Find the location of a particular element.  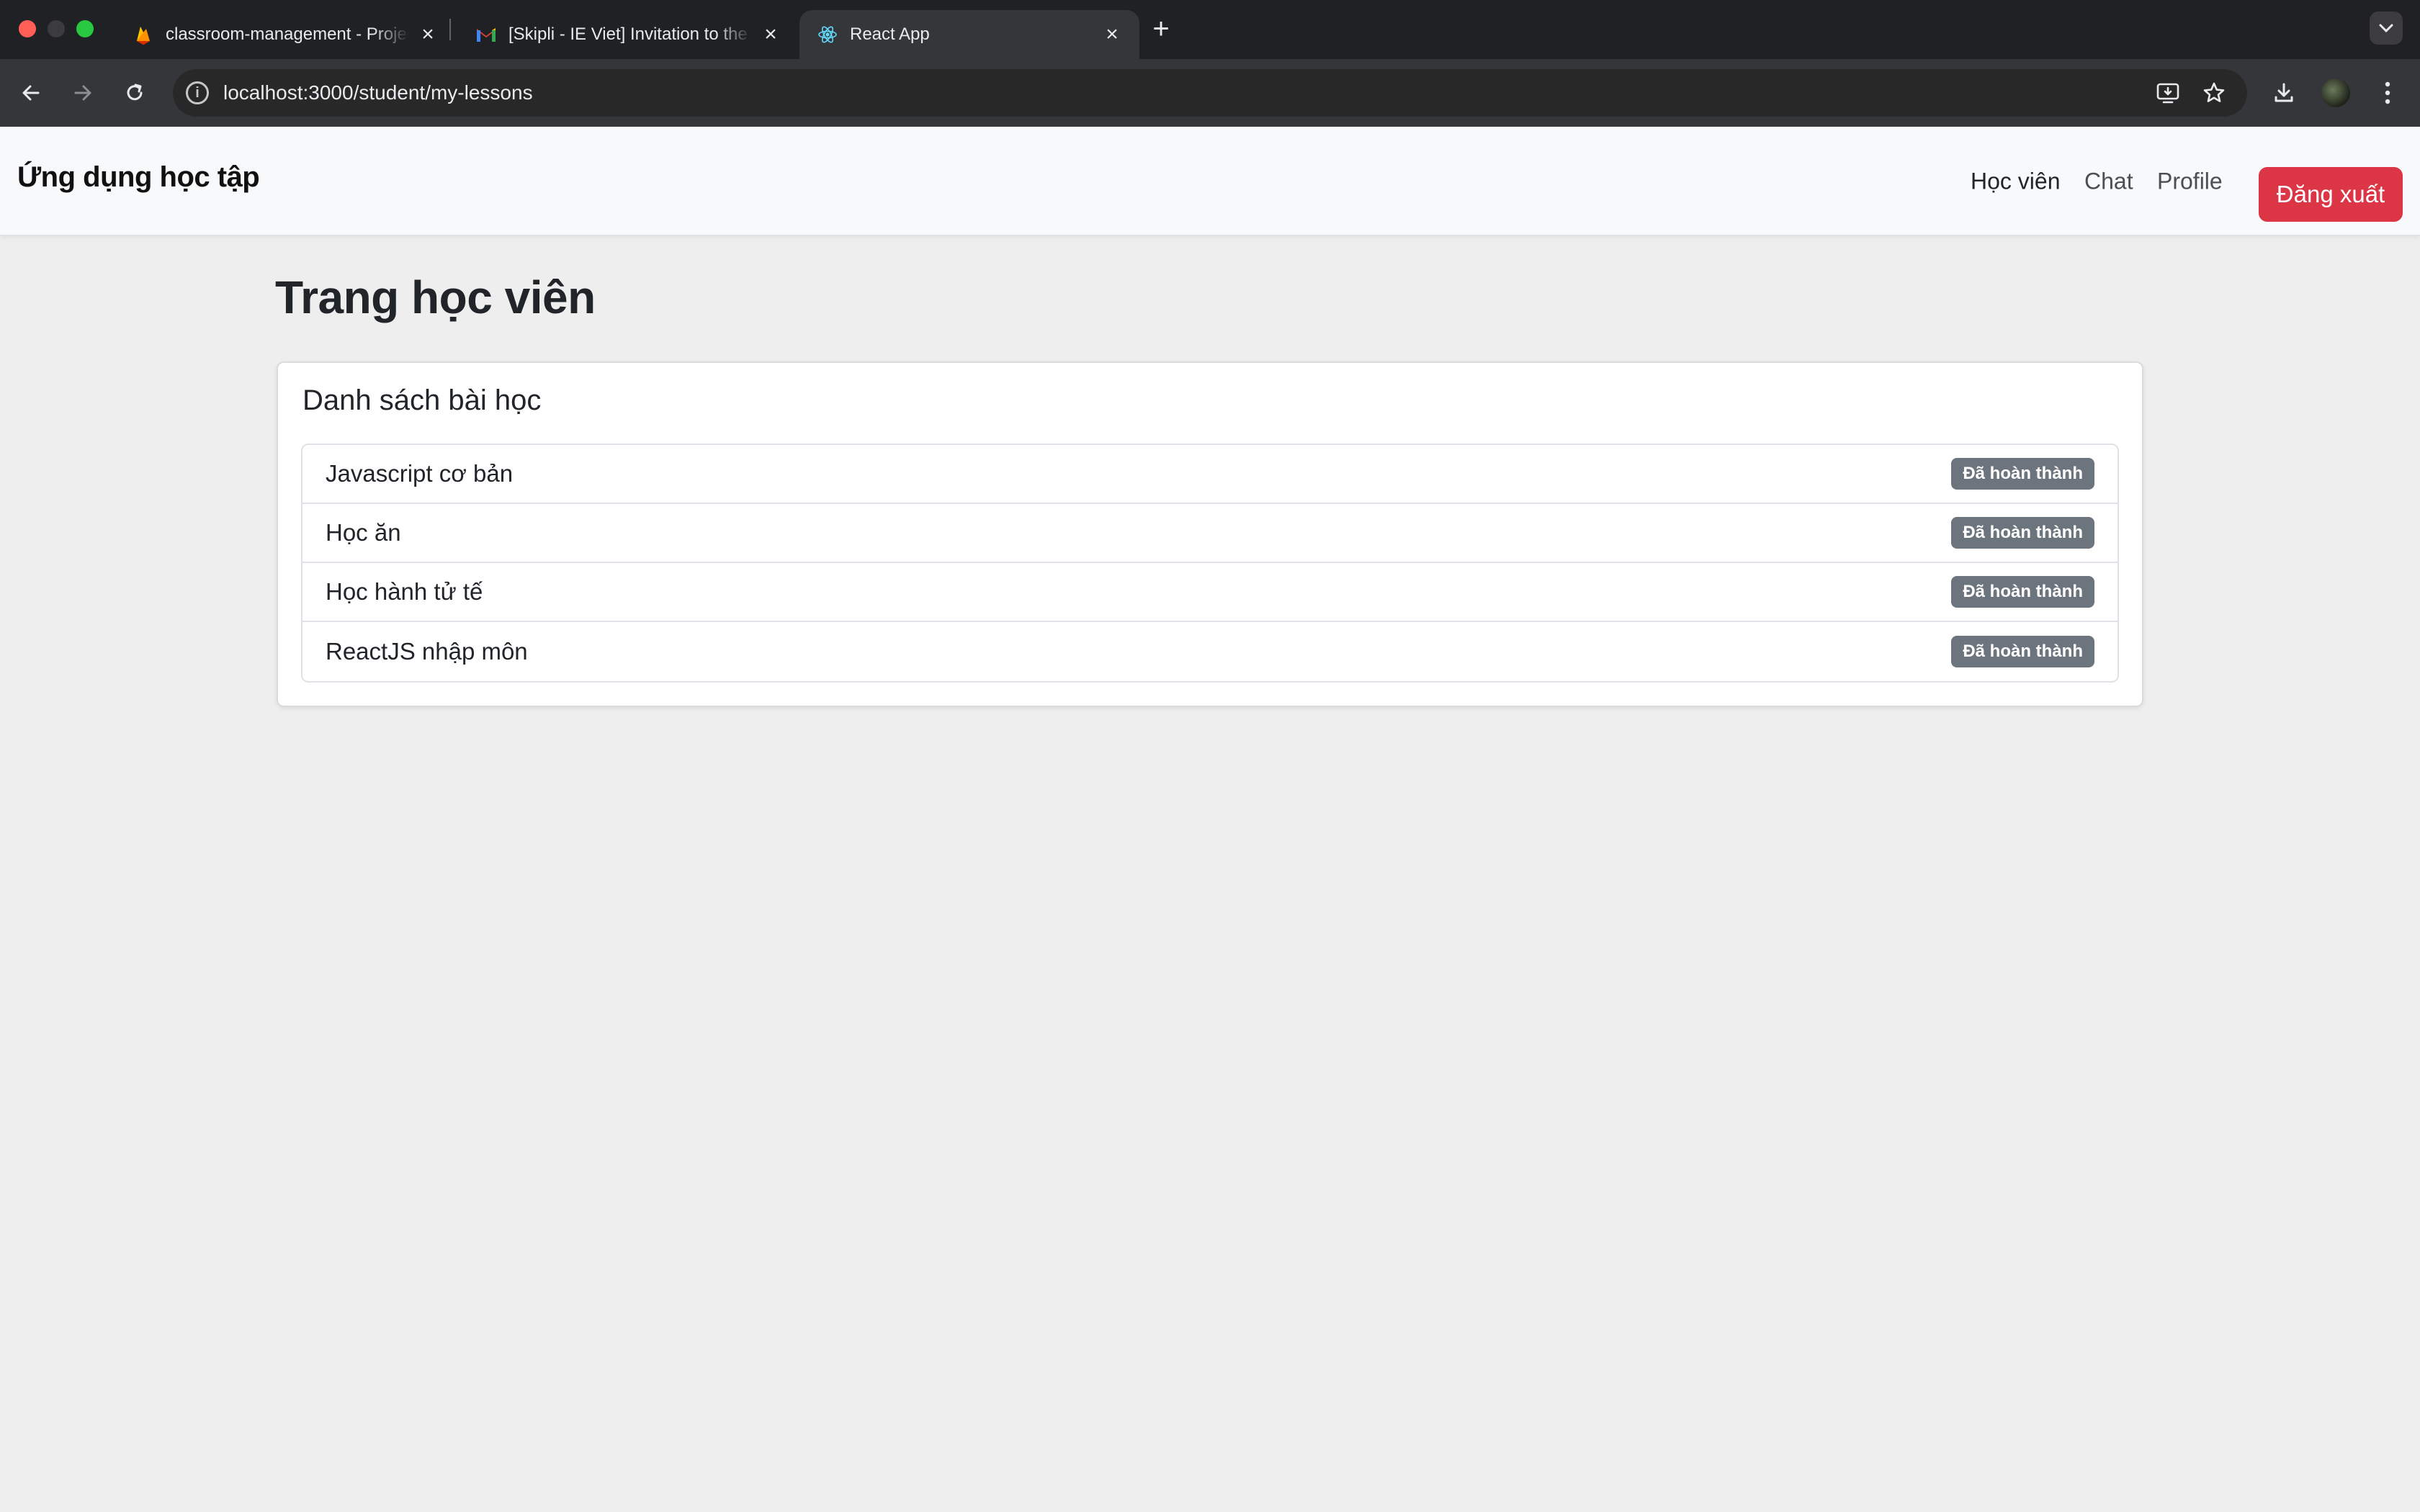

tab-search-button is located at coordinates (2386, 28).